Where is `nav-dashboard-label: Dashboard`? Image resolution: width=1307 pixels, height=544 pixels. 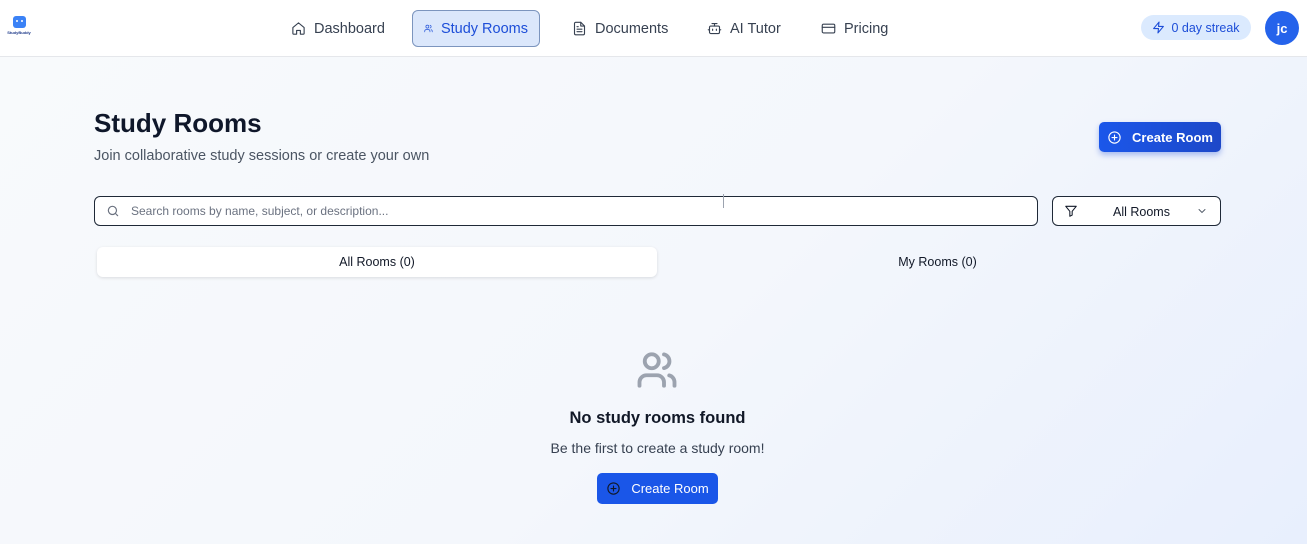 nav-dashboard-label: Dashboard is located at coordinates (349, 28).